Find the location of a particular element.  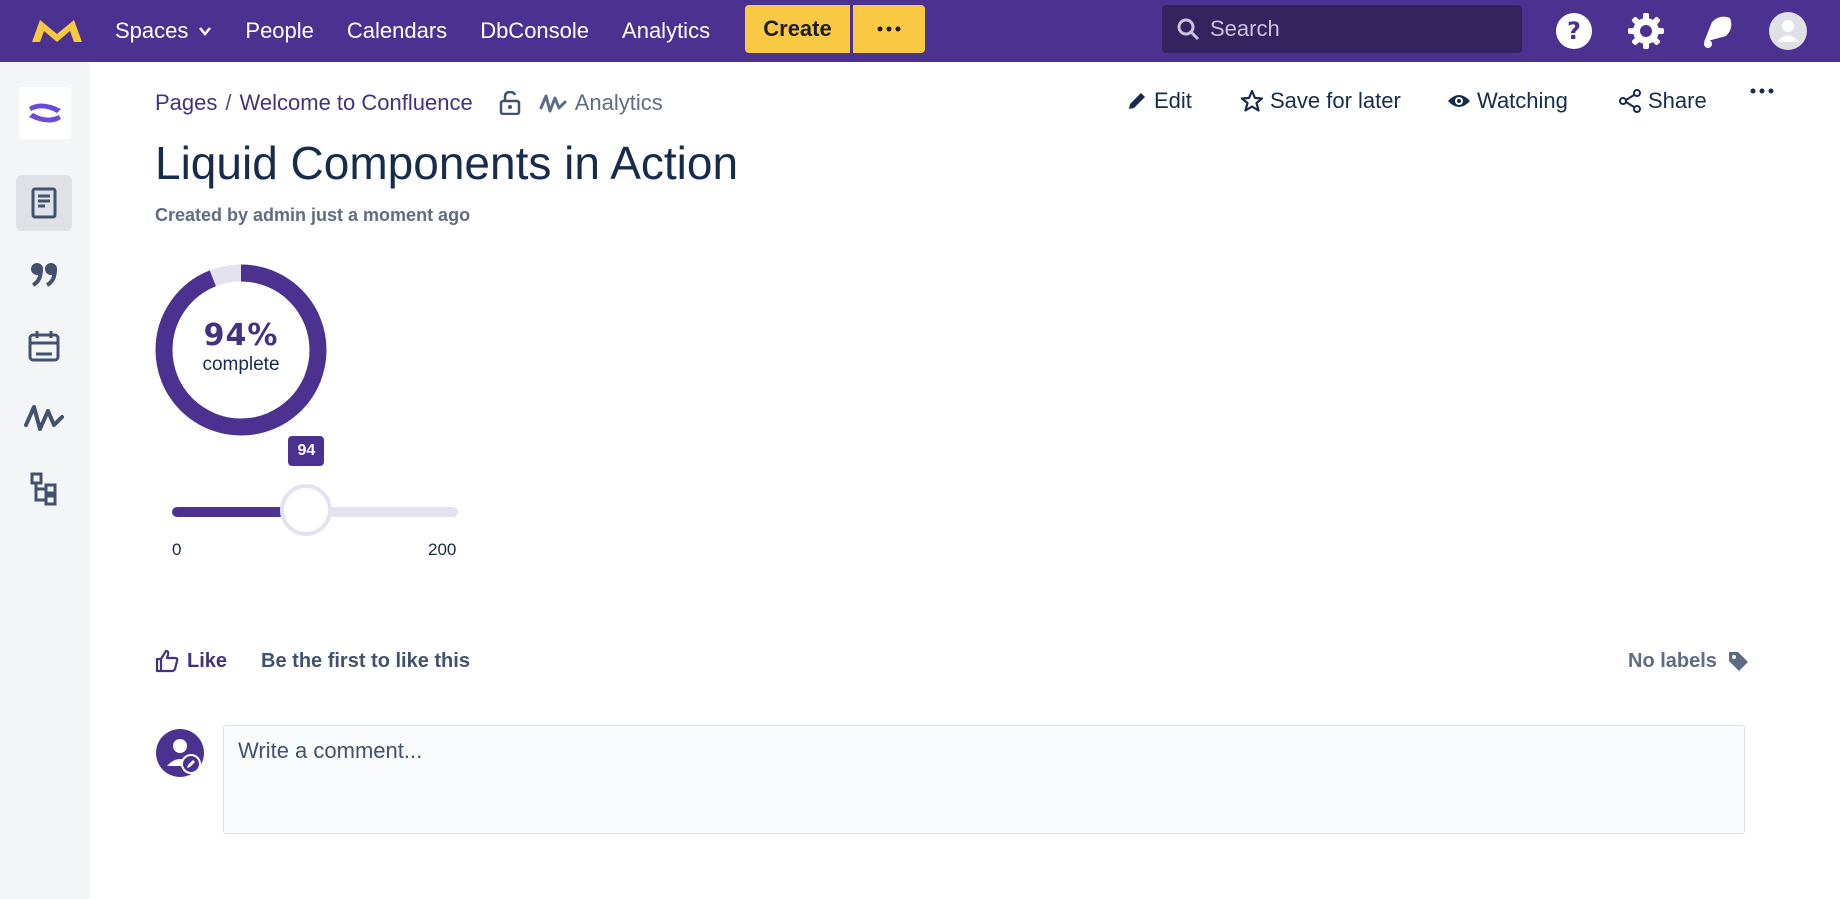

calendar-icon is located at coordinates (44, 346).